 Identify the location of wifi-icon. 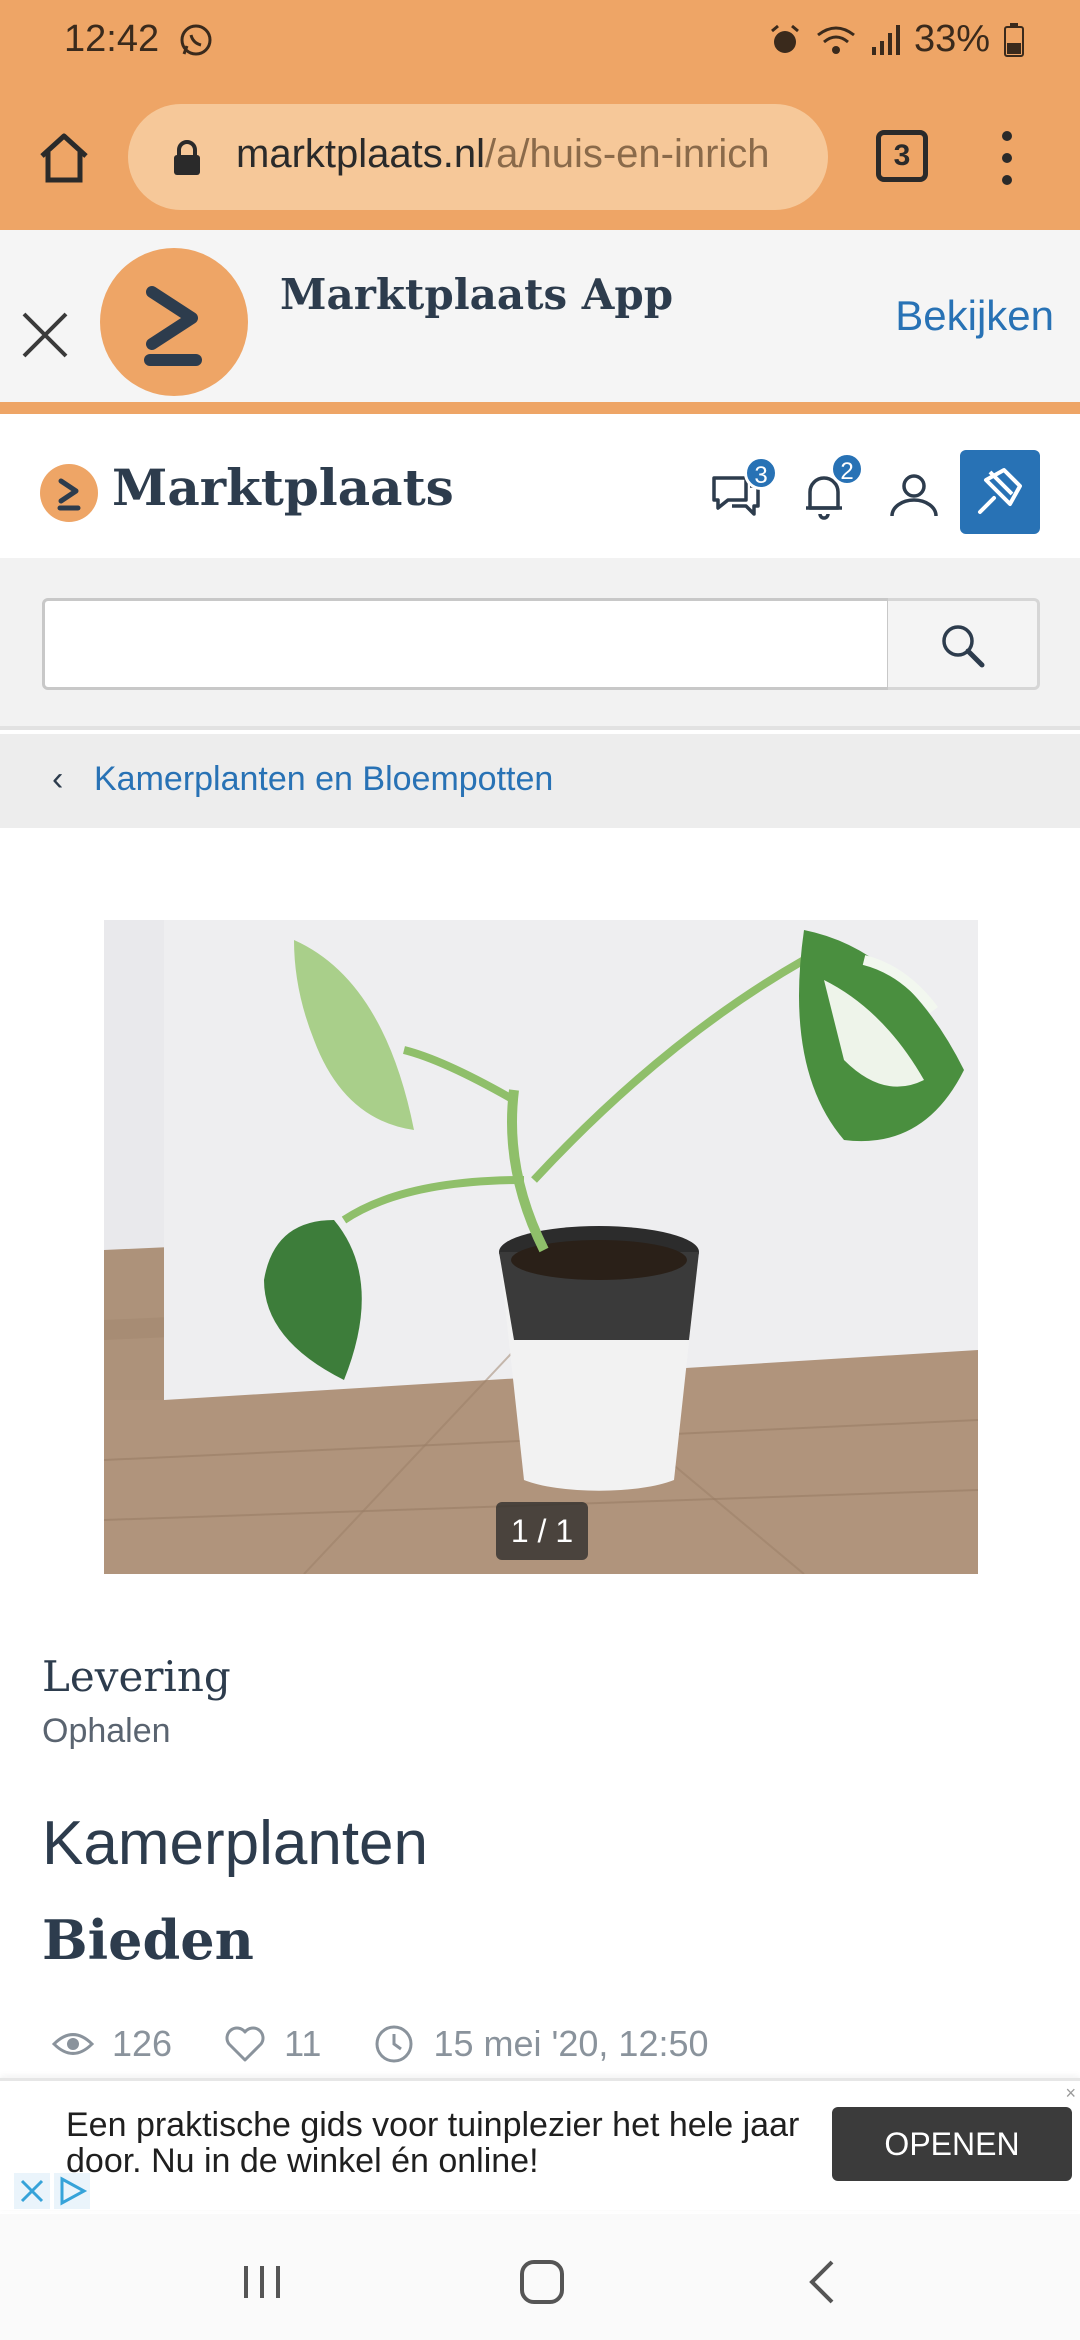
(836, 40).